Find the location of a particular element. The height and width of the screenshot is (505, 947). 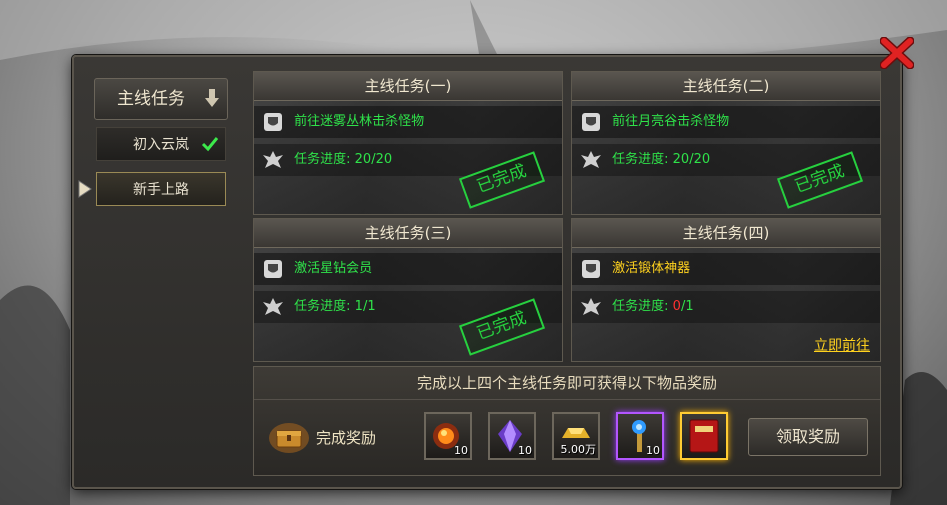

goto-now-link: 立即前往 is located at coordinates (842, 345).